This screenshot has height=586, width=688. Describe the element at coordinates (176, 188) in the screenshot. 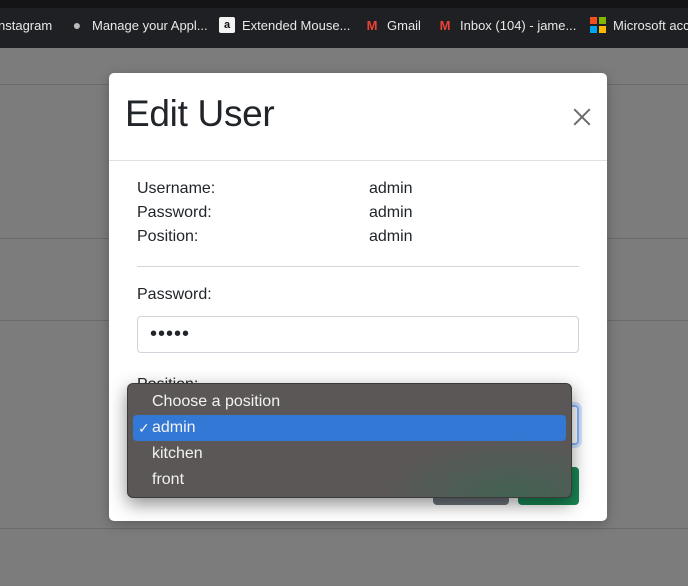

I see `info-label: Username:` at that location.